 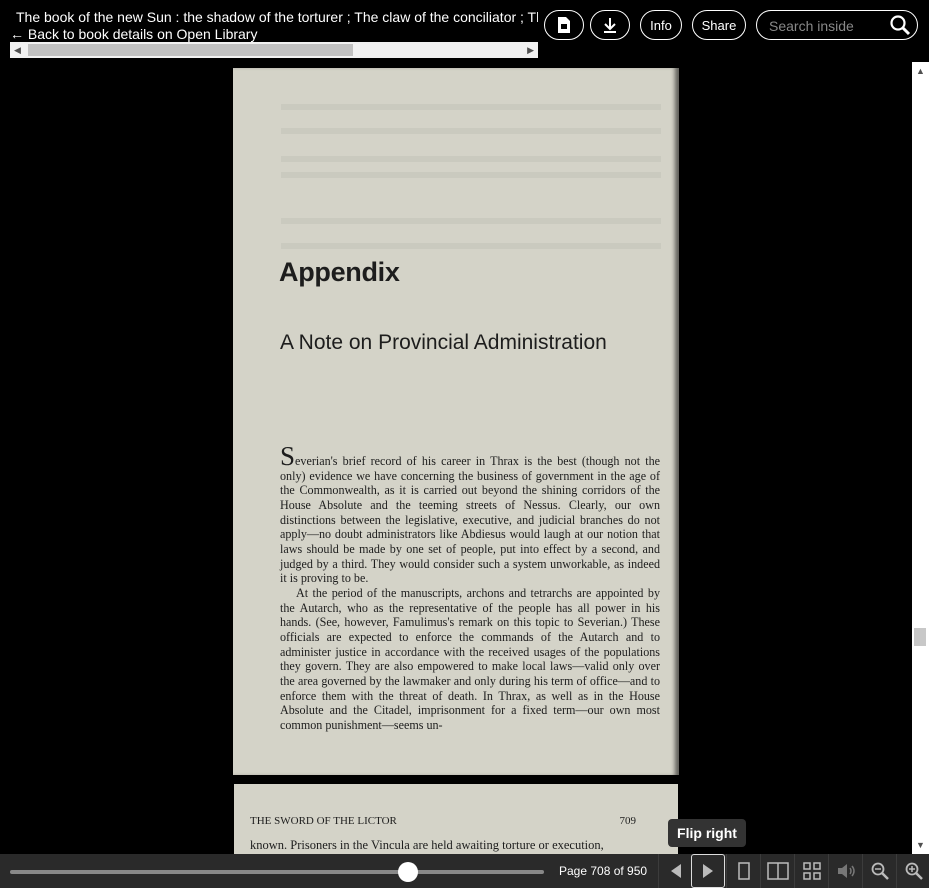 I want to click on page-subheading: A Note on Provincial Administration, so click(x=443, y=342).